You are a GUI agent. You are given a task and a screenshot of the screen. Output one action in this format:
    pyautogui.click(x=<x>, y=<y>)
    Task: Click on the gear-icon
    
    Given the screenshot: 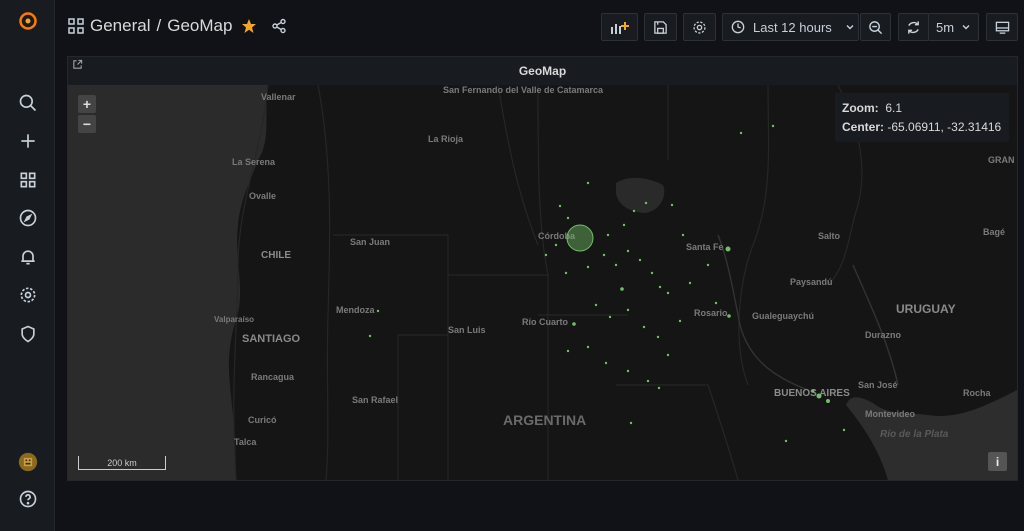 What is the action you would take?
    pyautogui.click(x=28, y=295)
    